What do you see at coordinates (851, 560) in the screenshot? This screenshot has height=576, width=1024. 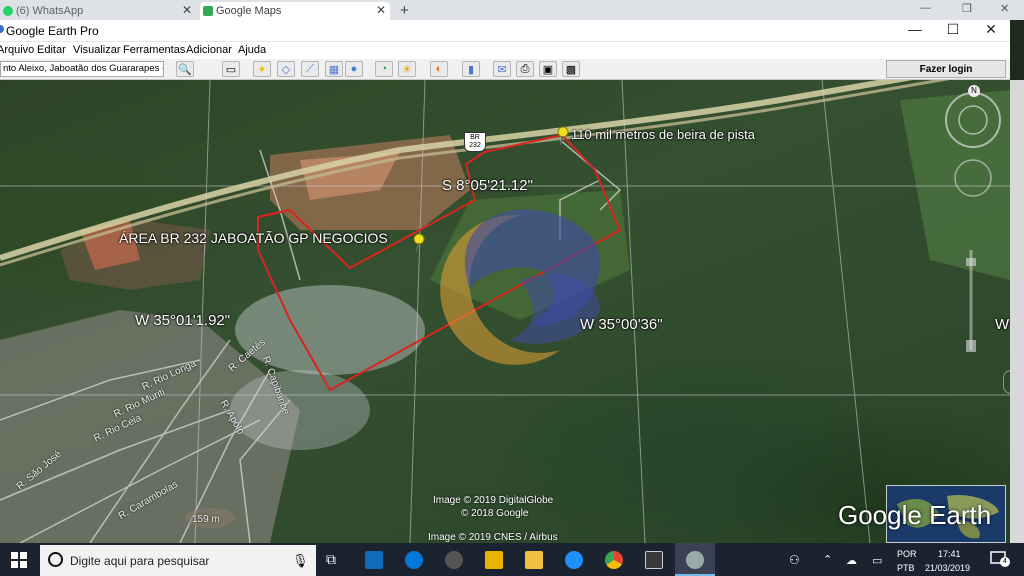 I see `cloud-icon: ☁` at bounding box center [851, 560].